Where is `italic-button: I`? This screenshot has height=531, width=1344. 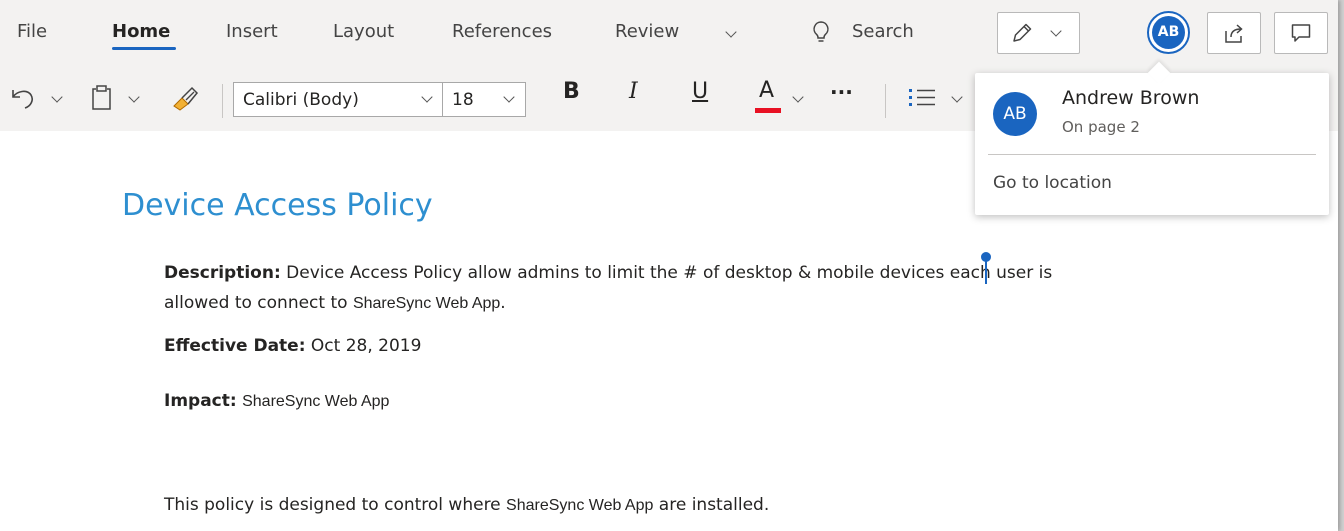
italic-button: I is located at coordinates (633, 91).